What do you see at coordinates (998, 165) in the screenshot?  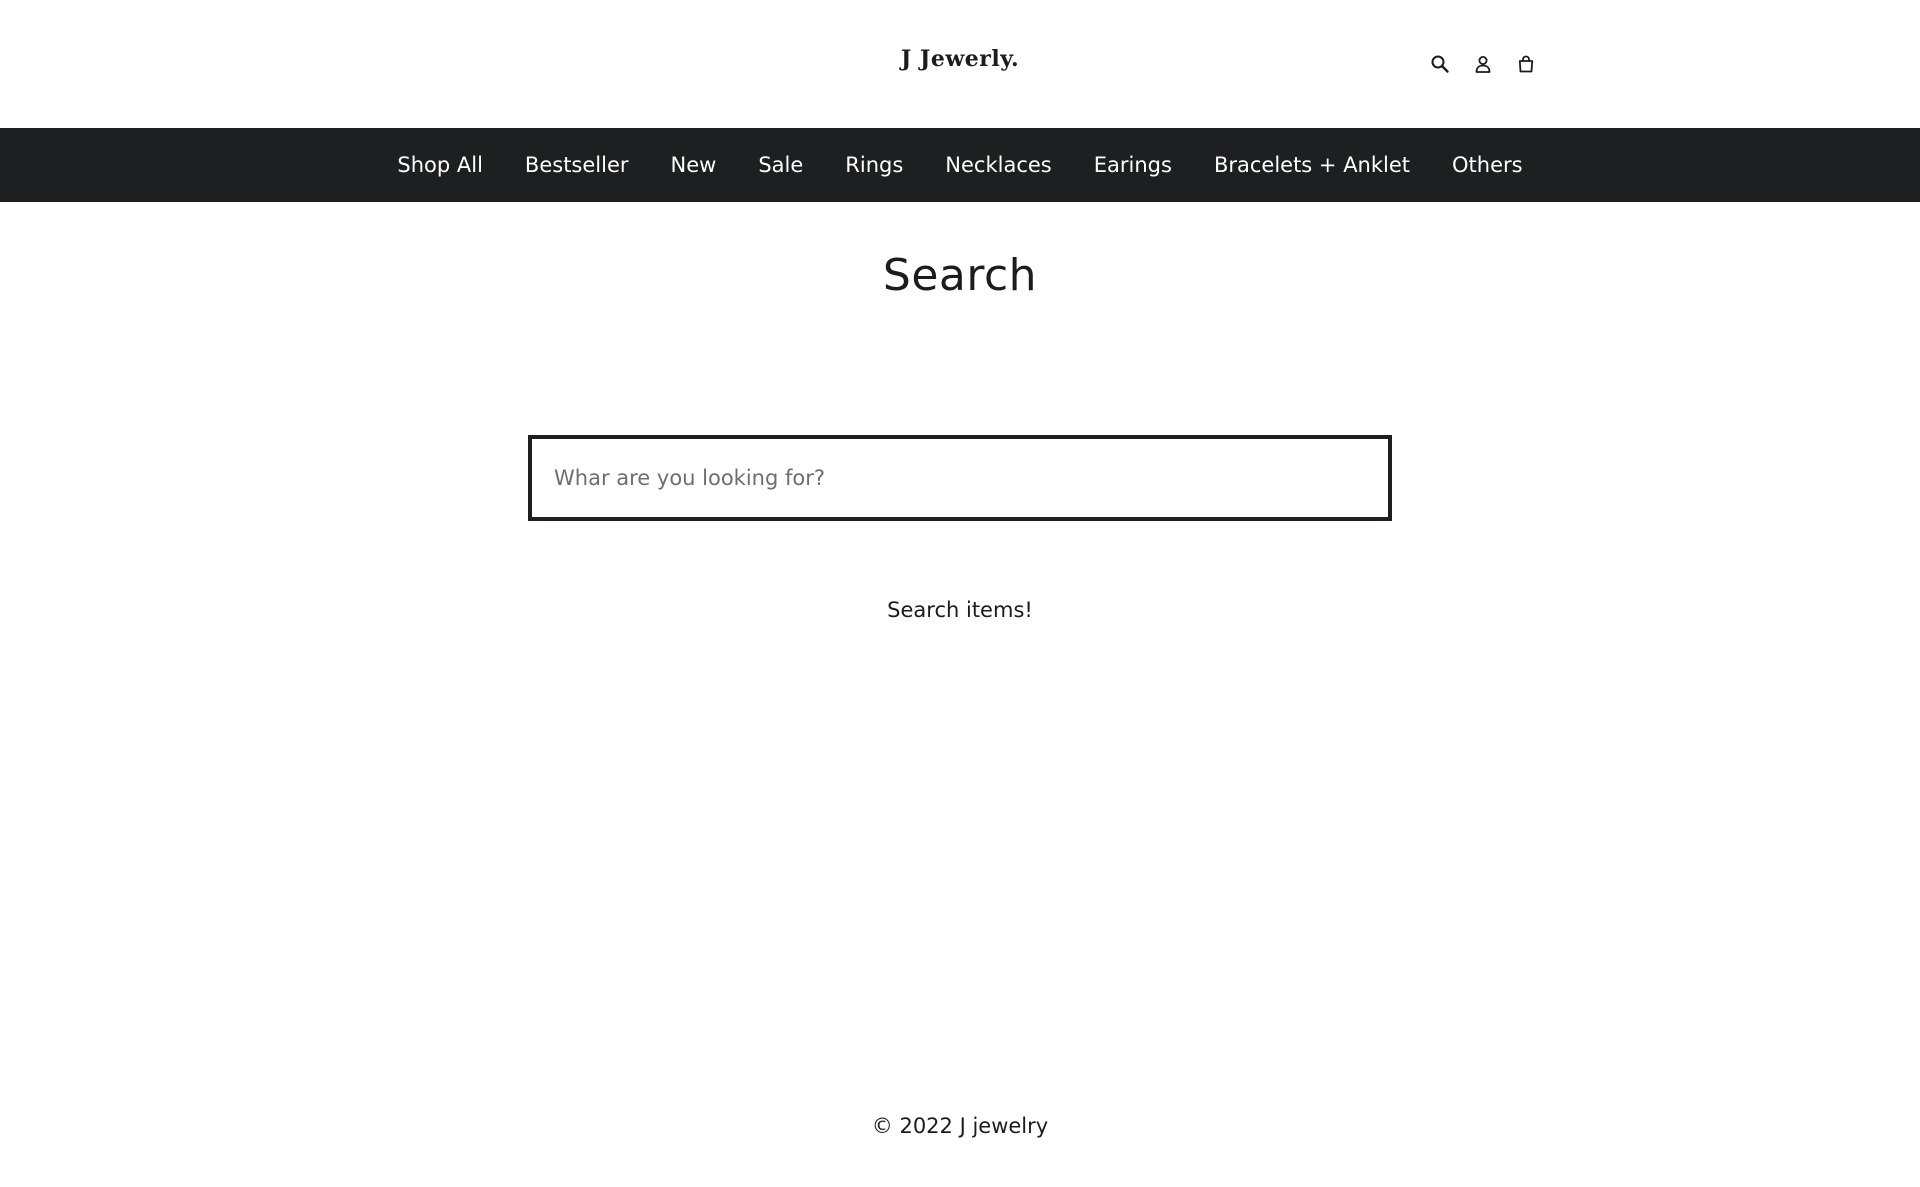 I see `nav-item-necklaces: Necklaces` at bounding box center [998, 165].